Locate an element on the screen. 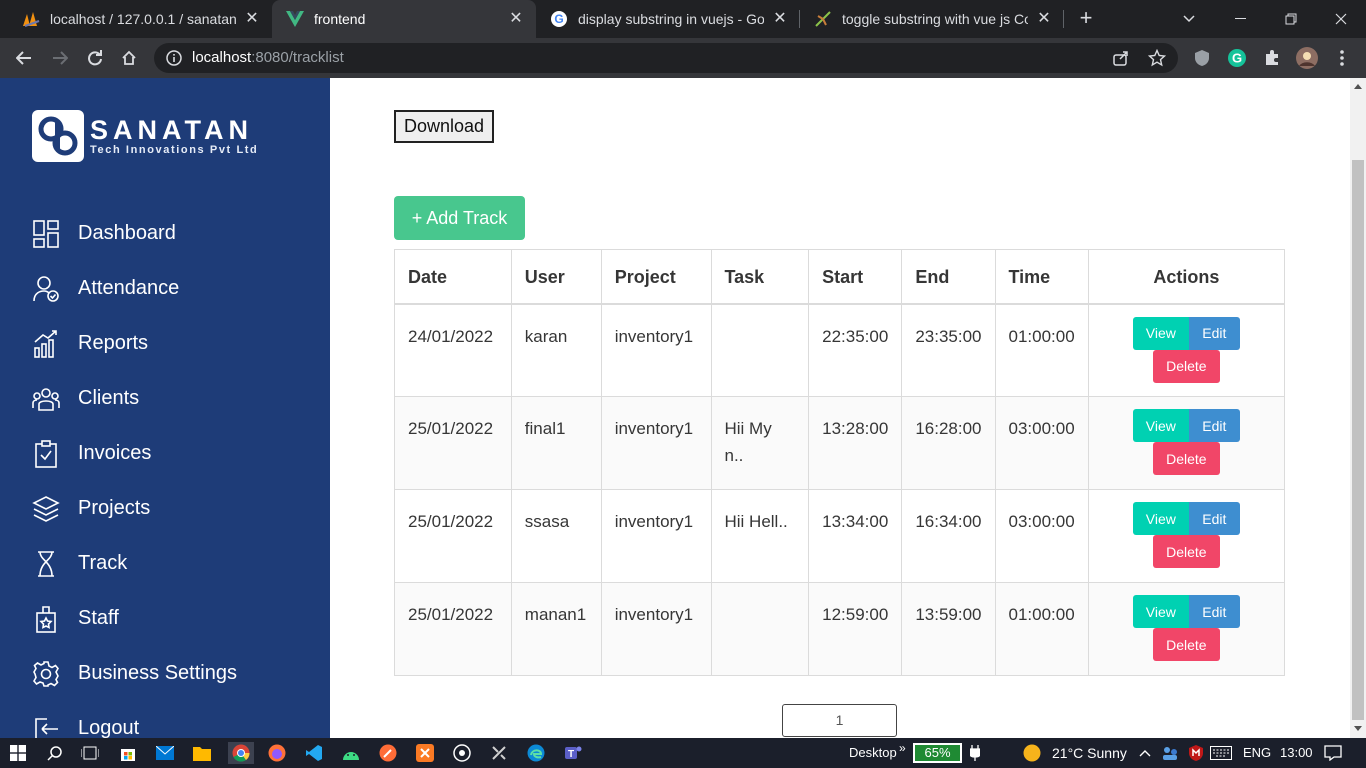  column-header-user: User is located at coordinates (556, 277).